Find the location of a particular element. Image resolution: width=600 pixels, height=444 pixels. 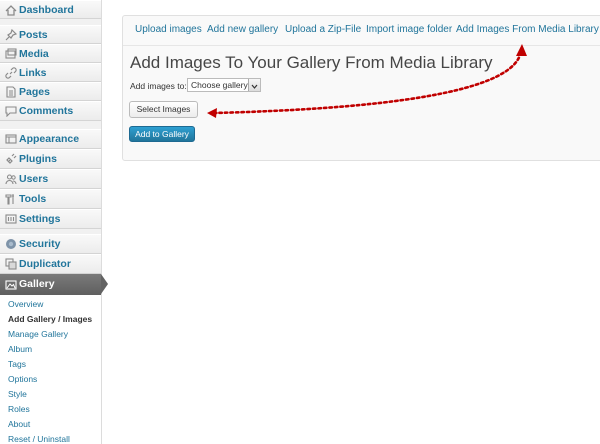

submenu-item-overview: Overview is located at coordinates (25, 304).